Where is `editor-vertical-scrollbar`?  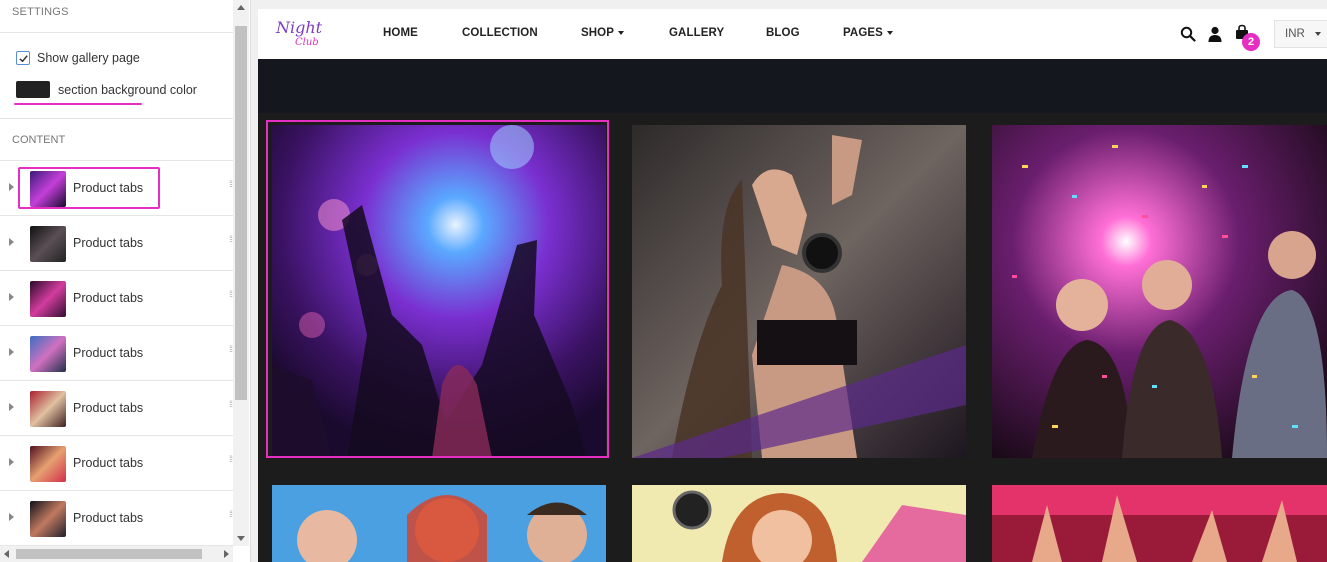 editor-vertical-scrollbar is located at coordinates (241, 273).